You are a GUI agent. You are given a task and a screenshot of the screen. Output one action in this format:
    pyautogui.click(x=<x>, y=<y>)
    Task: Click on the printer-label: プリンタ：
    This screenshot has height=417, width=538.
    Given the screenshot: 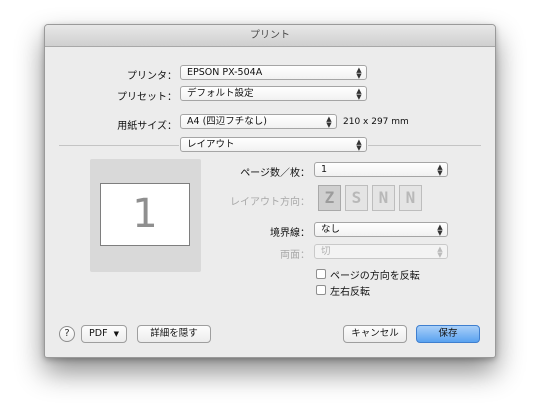 What is the action you would take?
    pyautogui.click(x=152, y=76)
    